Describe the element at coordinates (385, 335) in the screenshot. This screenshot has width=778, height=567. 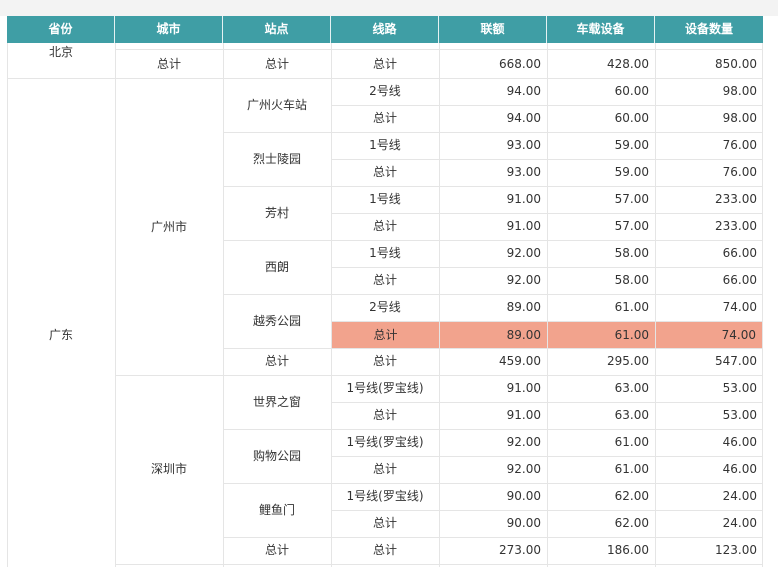
I see `highlighted-line-total-label: 总计` at that location.